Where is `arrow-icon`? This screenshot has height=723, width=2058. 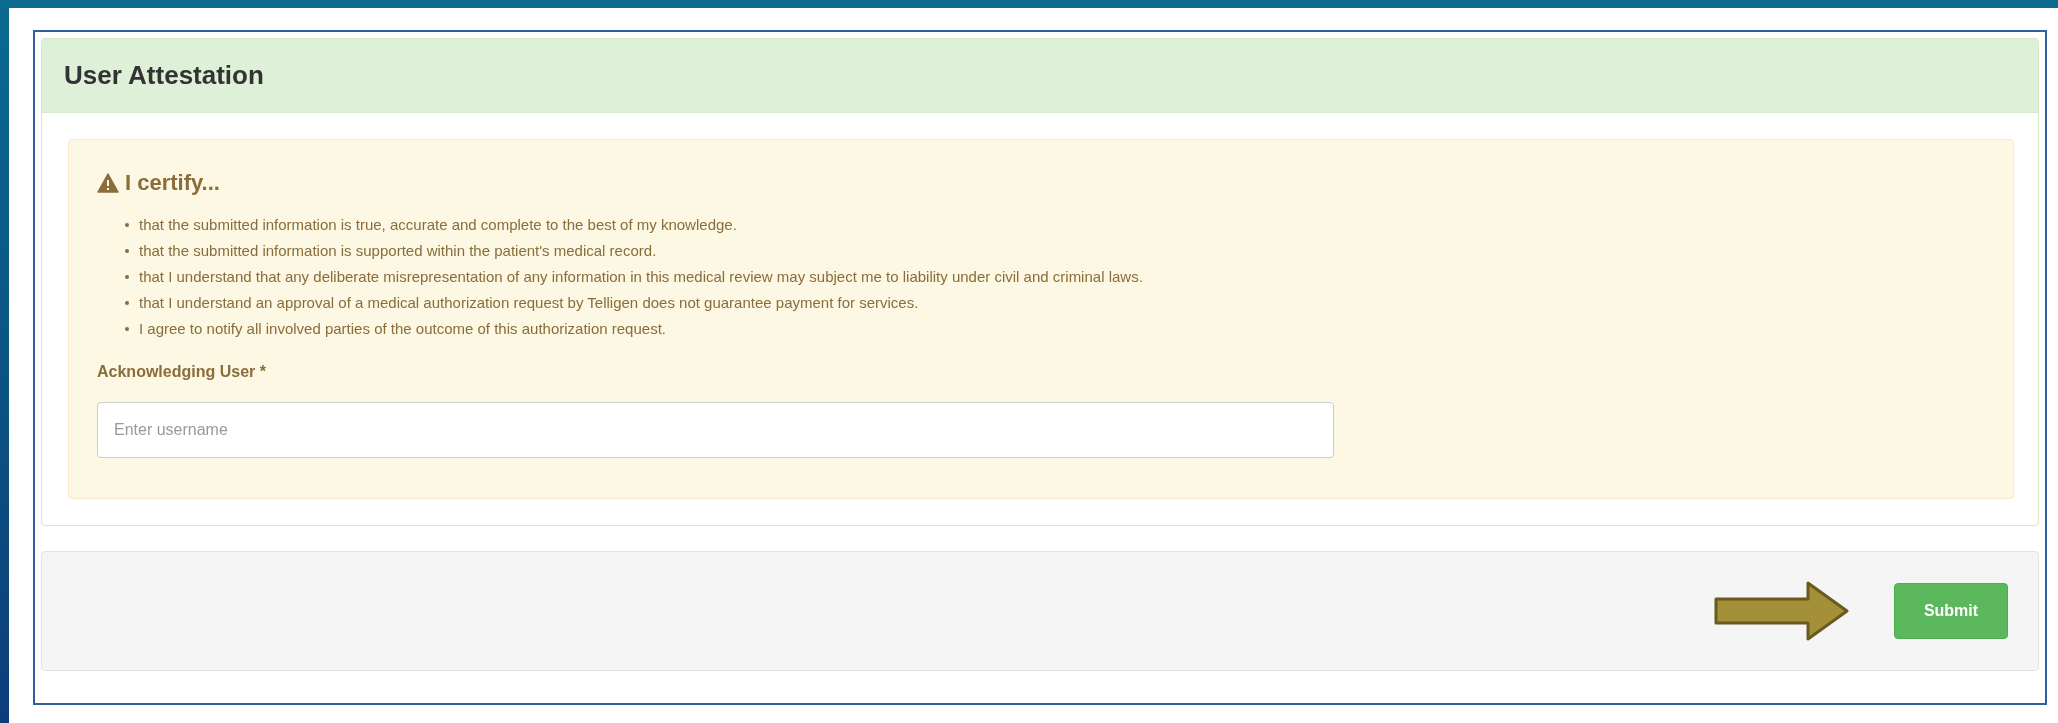 arrow-icon is located at coordinates (1782, 611).